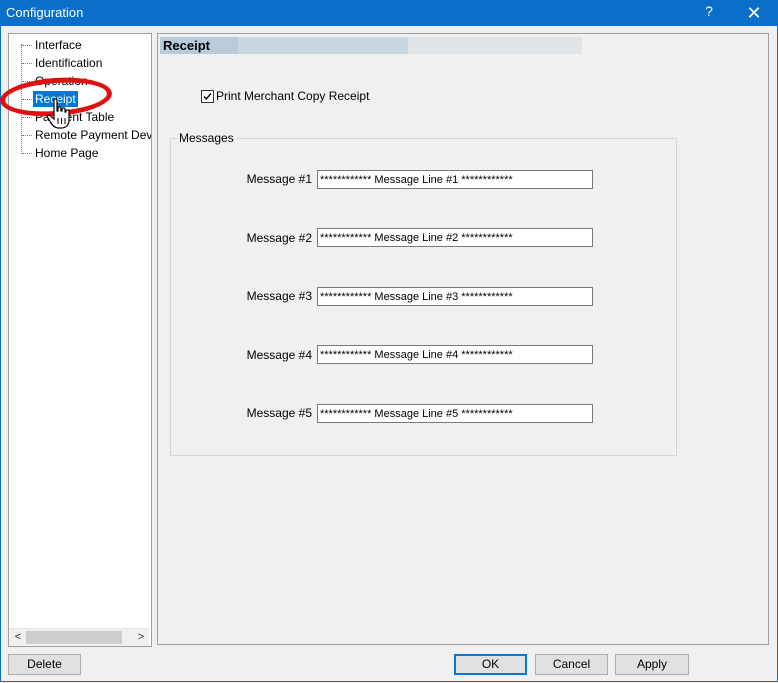  What do you see at coordinates (292, 96) in the screenshot?
I see `print-merchant-copy-label: Print Merchant Copy Receipt` at bounding box center [292, 96].